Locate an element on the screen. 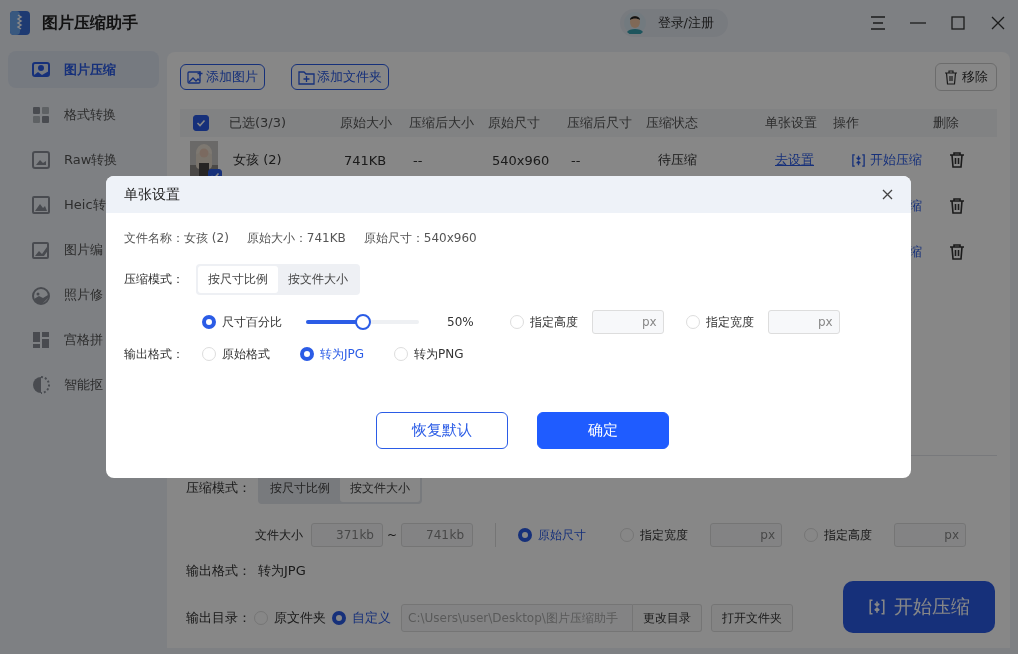 This screenshot has width=1018, height=654. option-label: 转为PNG is located at coordinates (439, 354).